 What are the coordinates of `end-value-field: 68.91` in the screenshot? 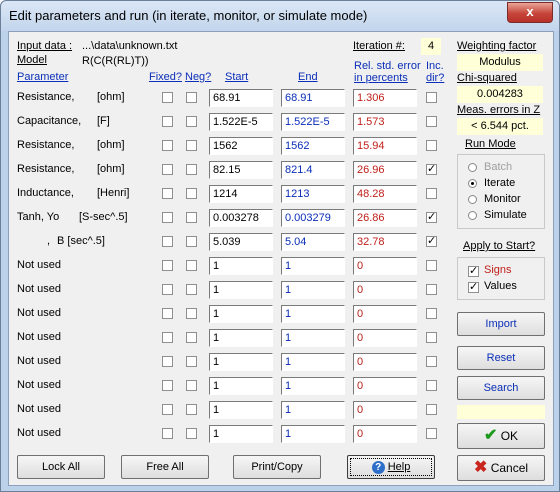 It's located at (313, 98).